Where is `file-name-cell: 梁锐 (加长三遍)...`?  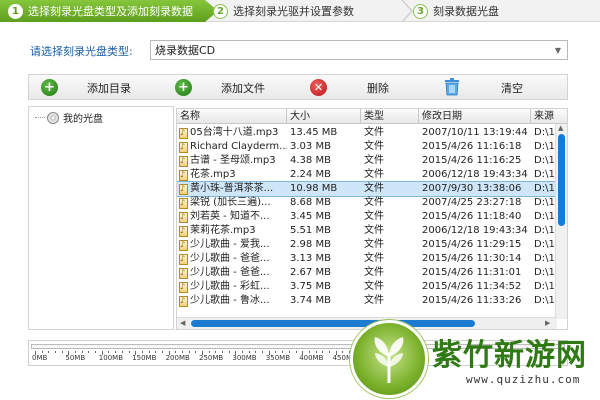
file-name-cell: 梁锐 (加长三遍)... is located at coordinates (233, 203).